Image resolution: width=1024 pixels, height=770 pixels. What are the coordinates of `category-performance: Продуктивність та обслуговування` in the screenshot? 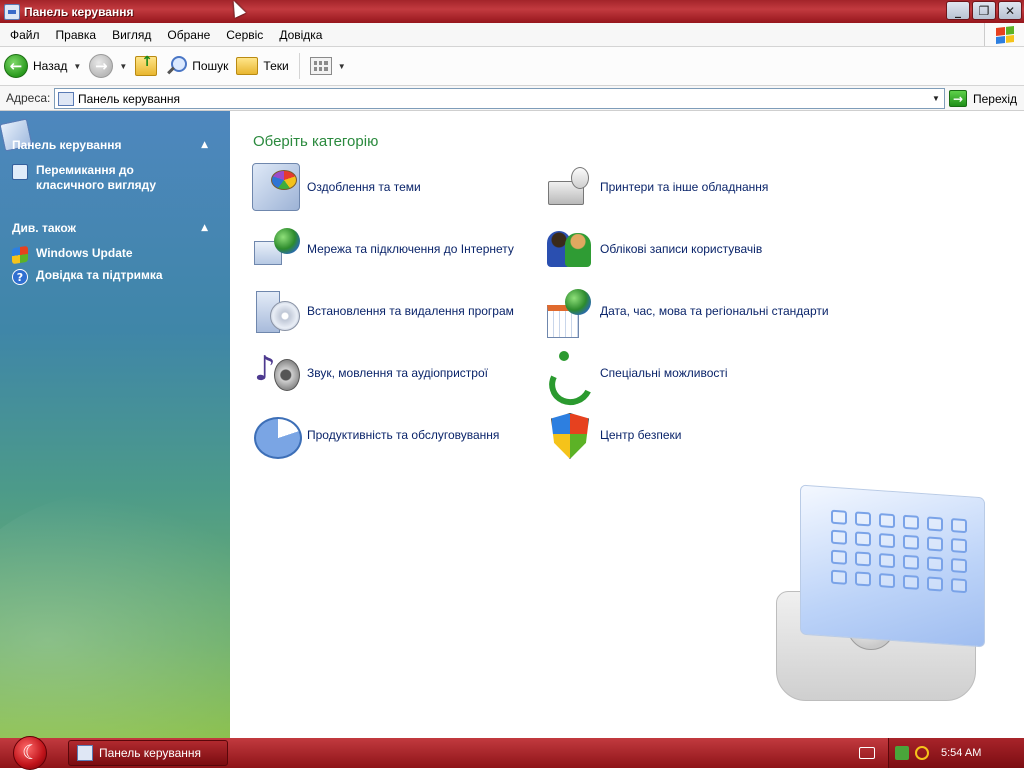 It's located at (375, 435).